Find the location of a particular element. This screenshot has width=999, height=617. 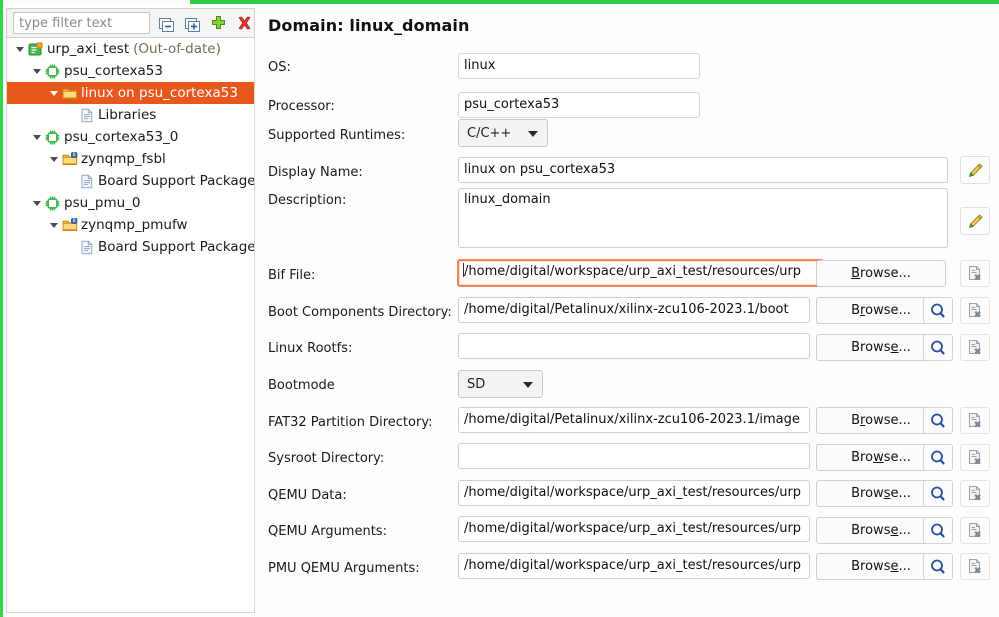

bootmode-label: Bootmode is located at coordinates (301, 385).